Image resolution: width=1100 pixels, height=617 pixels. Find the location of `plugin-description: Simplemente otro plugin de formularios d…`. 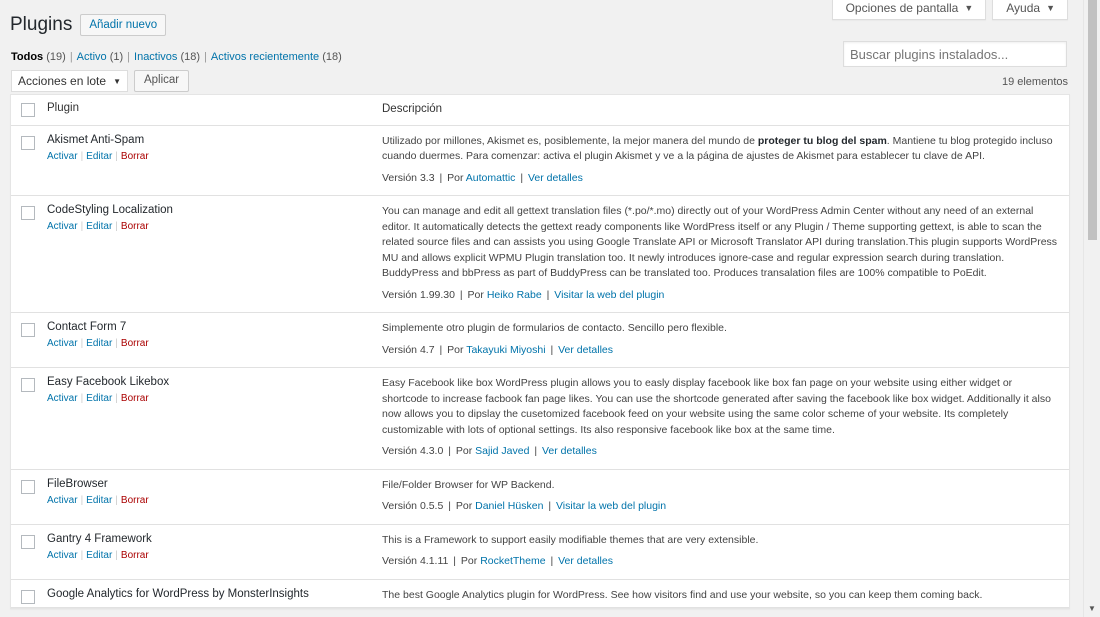

plugin-description: Simplemente otro plugin de formularios d… is located at coordinates (720, 329).